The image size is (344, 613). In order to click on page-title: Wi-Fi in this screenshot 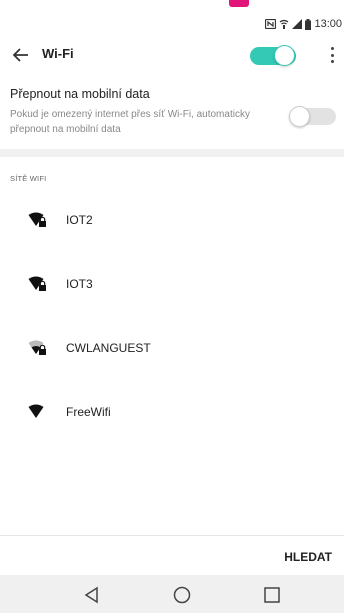, I will do `click(58, 53)`.